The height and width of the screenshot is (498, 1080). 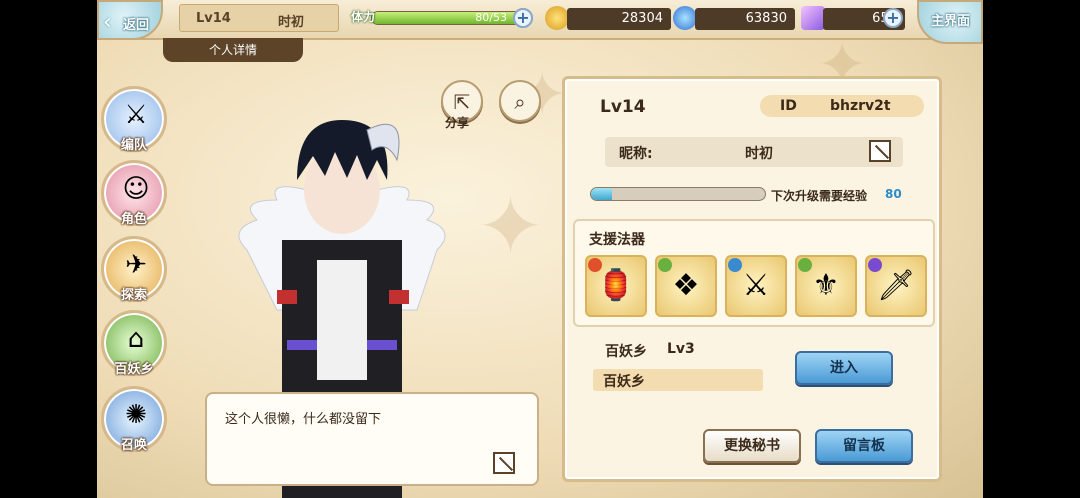 I want to click on gold-amount: 28304, so click(x=619, y=19).